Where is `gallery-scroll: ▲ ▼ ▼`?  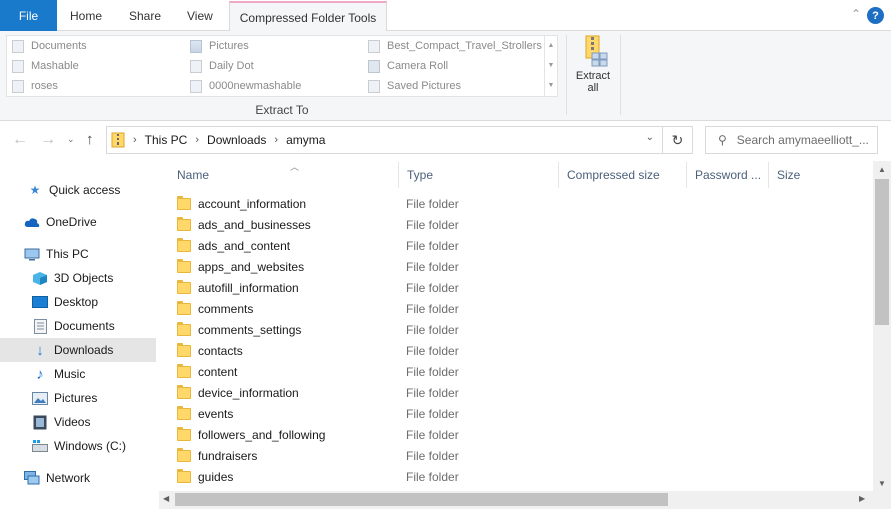
gallery-scroll: ▲ ▼ ▼ is located at coordinates (550, 66).